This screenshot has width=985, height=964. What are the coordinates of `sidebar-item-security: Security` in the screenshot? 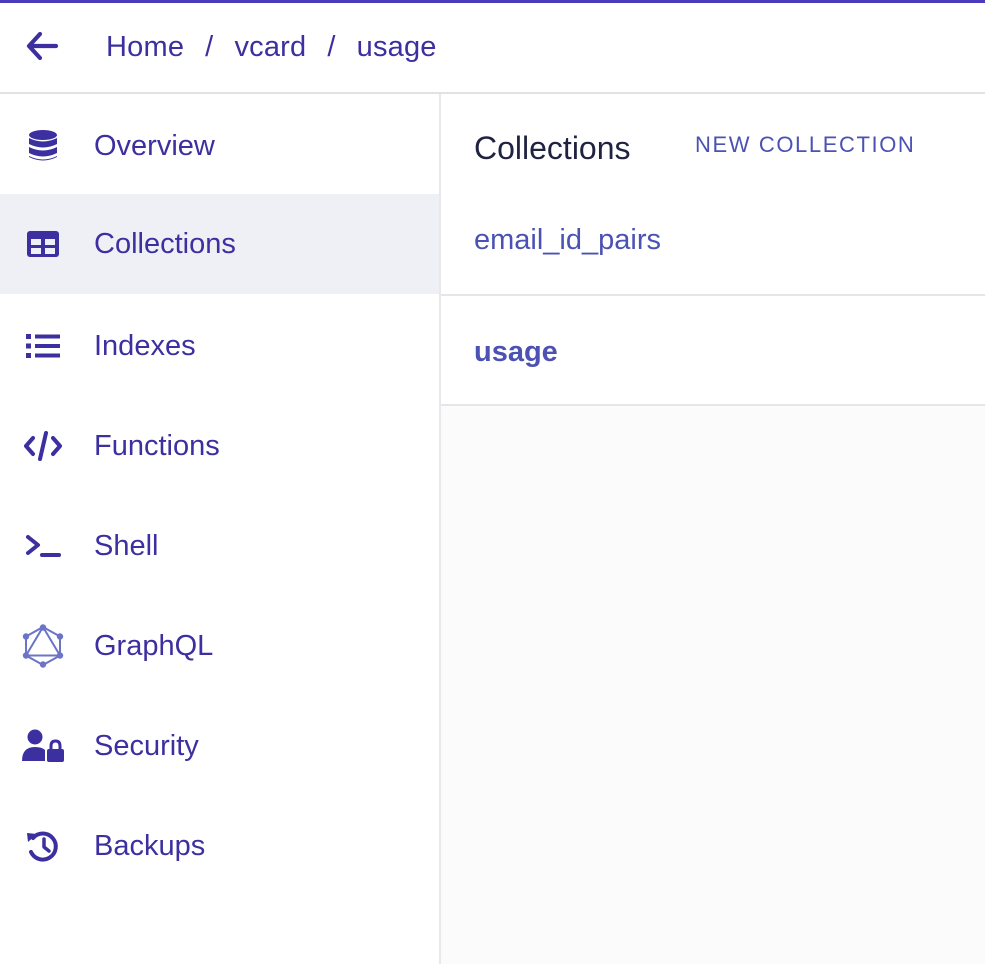 It's located at (219, 746).